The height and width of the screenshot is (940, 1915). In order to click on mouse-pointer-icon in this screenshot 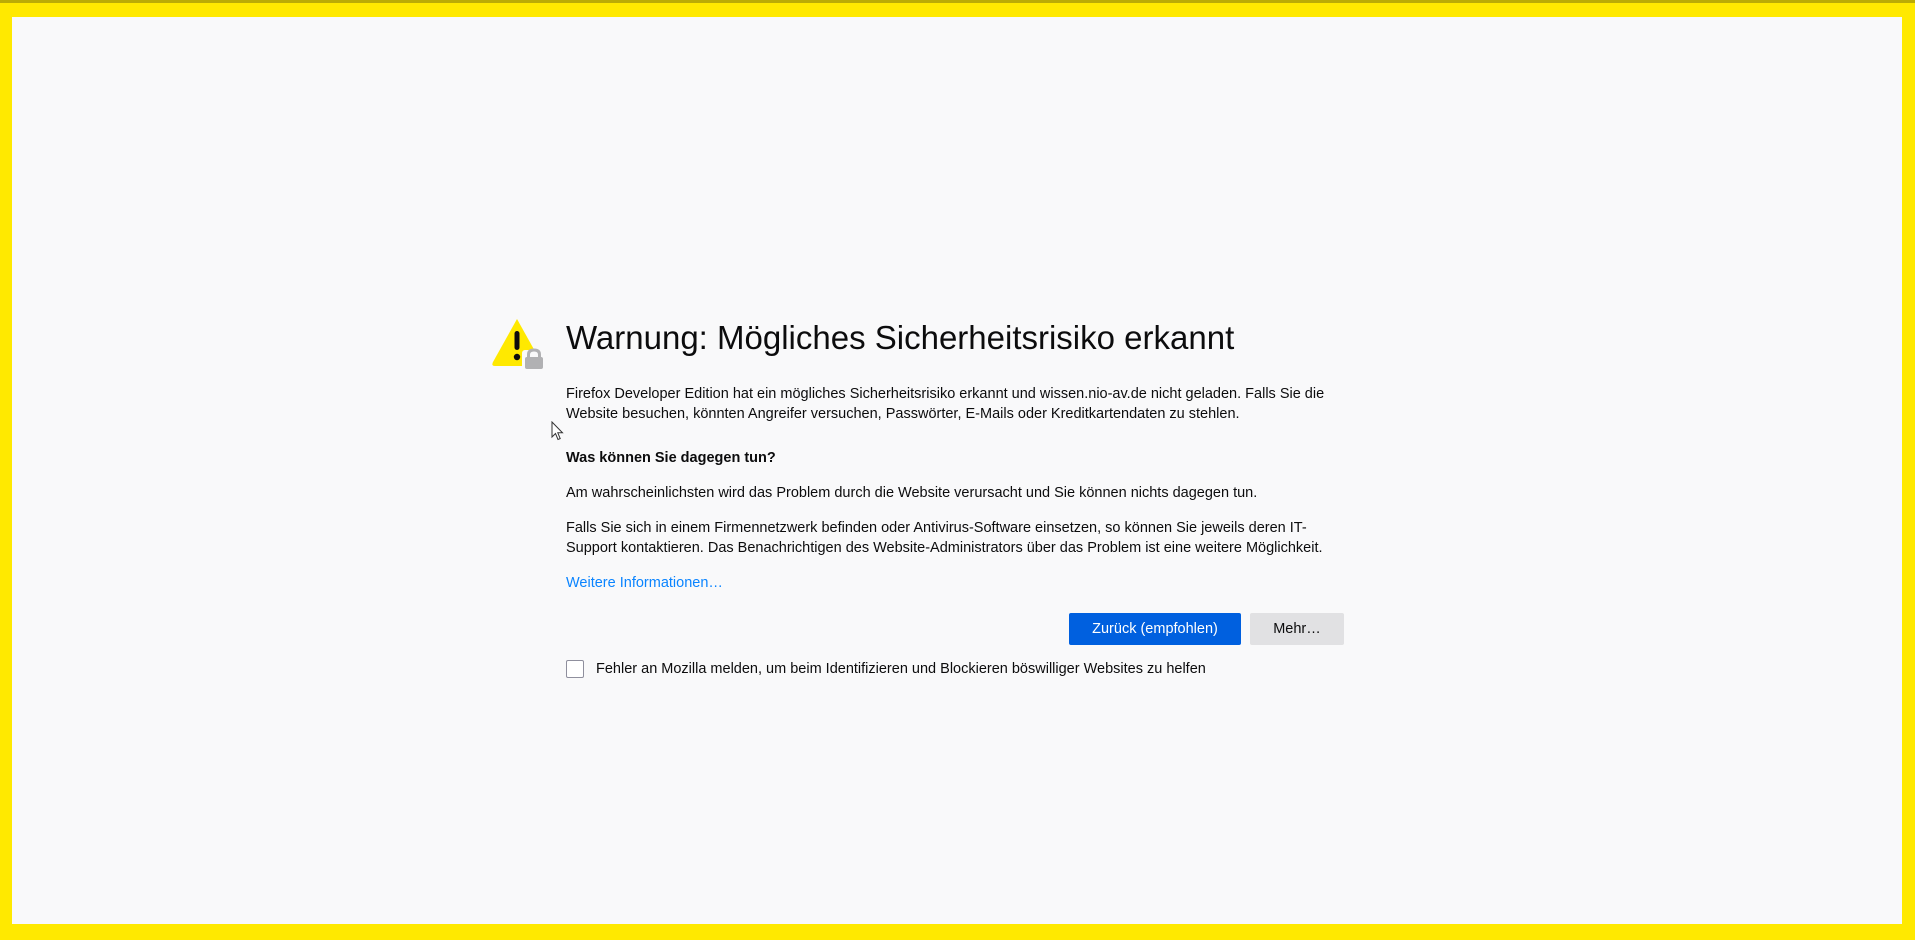, I will do `click(557, 431)`.